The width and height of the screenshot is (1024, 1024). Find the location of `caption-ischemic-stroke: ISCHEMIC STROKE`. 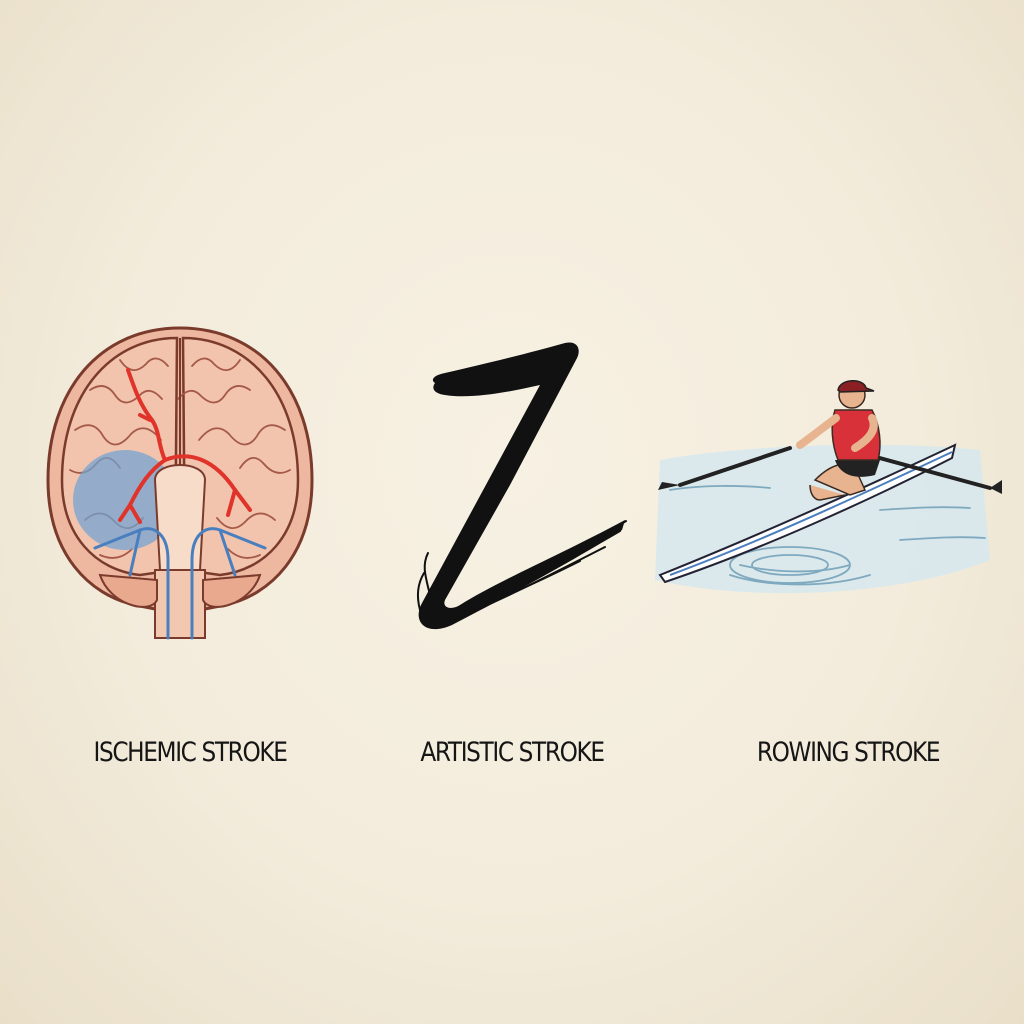

caption-ischemic-stroke: ISCHEMIC STROKE is located at coordinates (190, 752).